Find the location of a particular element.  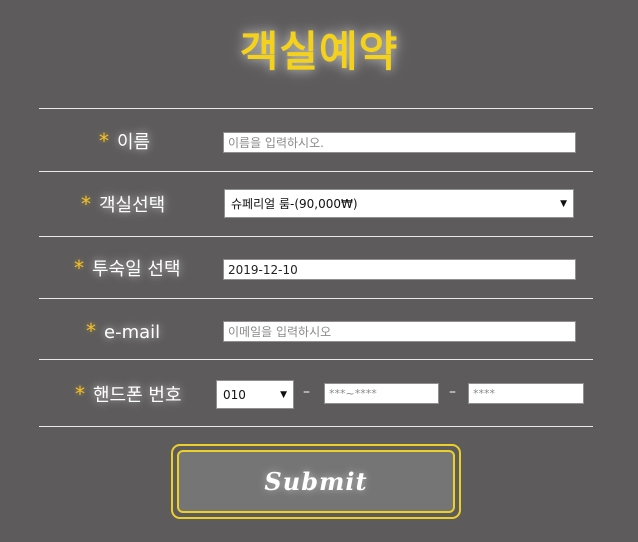

email-label: * e-mail is located at coordinates (123, 331).